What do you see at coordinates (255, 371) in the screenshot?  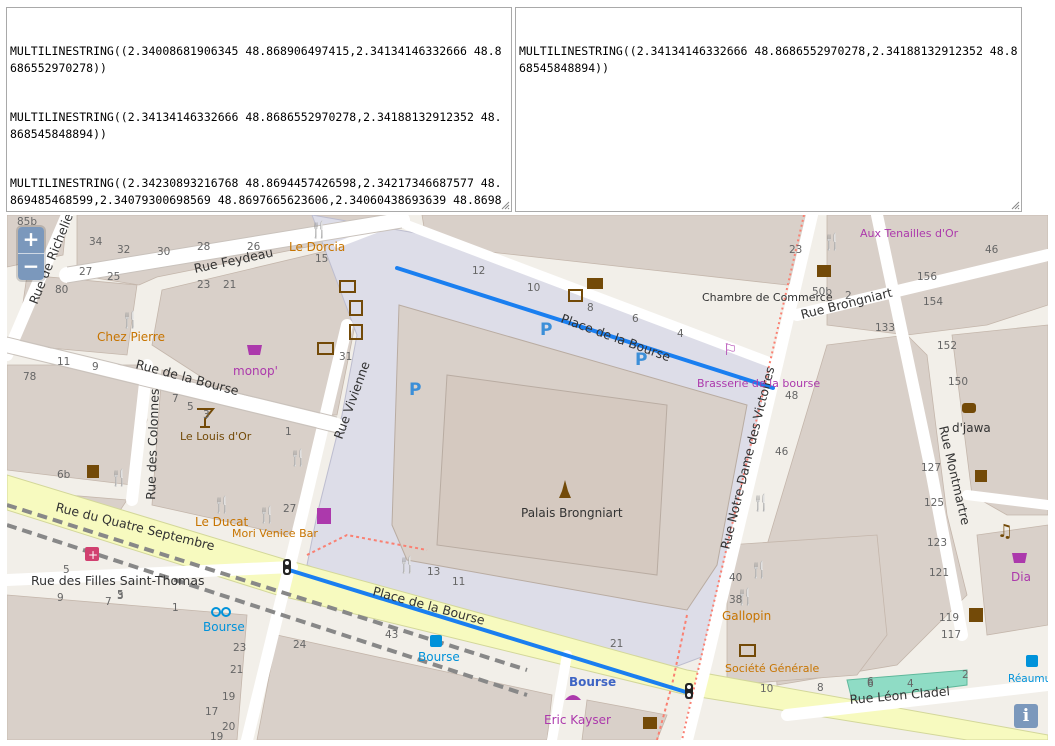 I see `poi-label-monop: monop'` at bounding box center [255, 371].